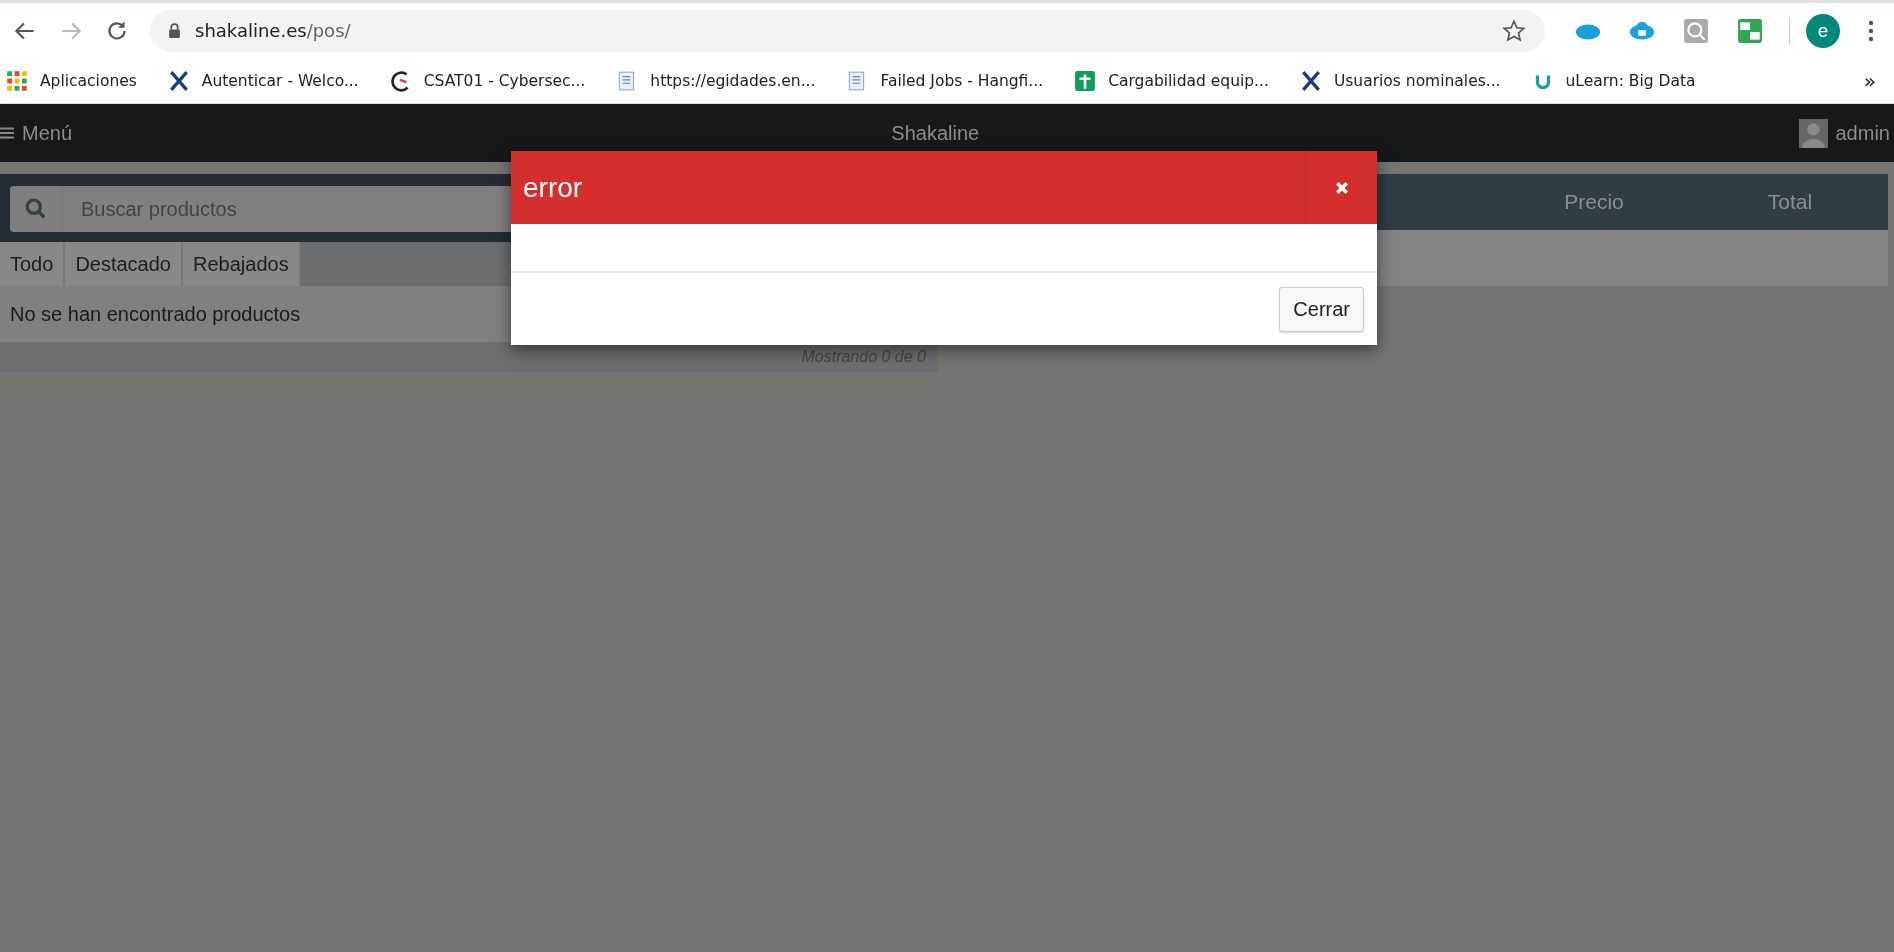 The image size is (1894, 952). I want to click on category-tab: Rebajados, so click(242, 264).